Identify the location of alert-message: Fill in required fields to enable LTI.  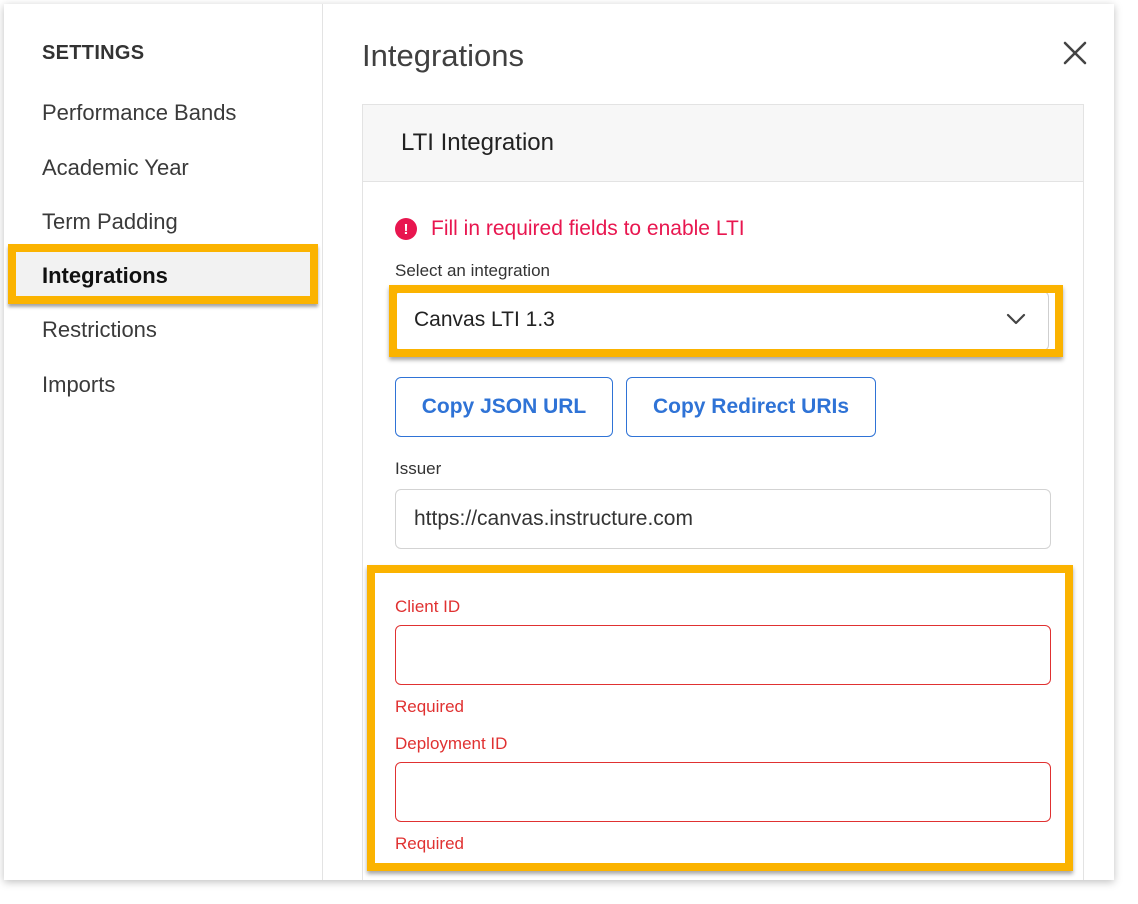
(588, 228).